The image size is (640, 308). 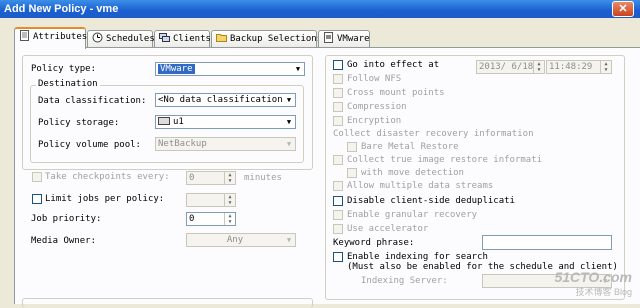 What do you see at coordinates (266, 39) in the screenshot?
I see `tab-backup-selections: Backup Selections` at bounding box center [266, 39].